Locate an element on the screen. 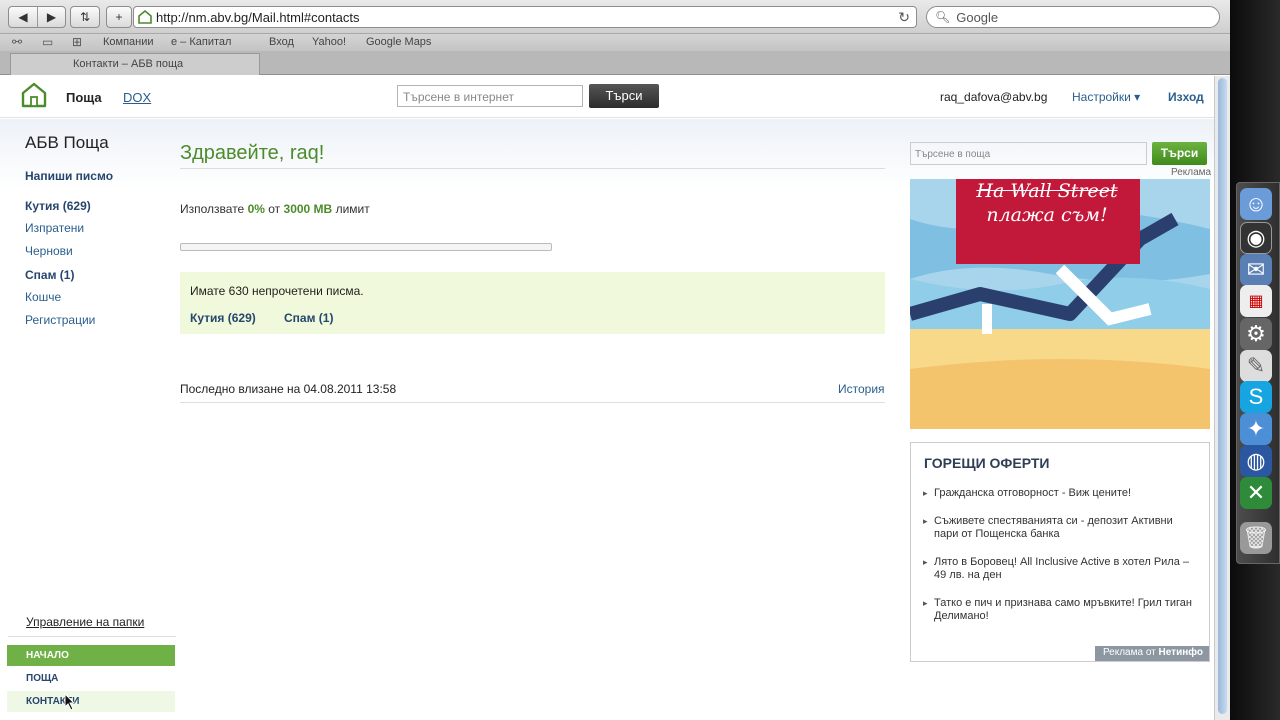  nav-buttons: ◀ ▶ is located at coordinates (37, 17).